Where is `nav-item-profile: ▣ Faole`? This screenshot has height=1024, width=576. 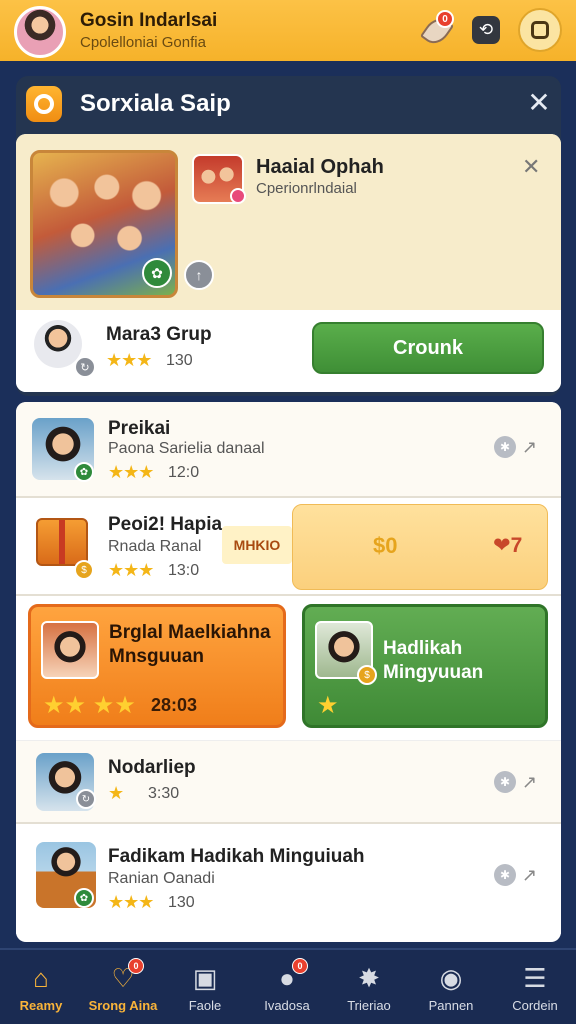
nav-item-profile: ▣ Faole is located at coordinates (205, 987).